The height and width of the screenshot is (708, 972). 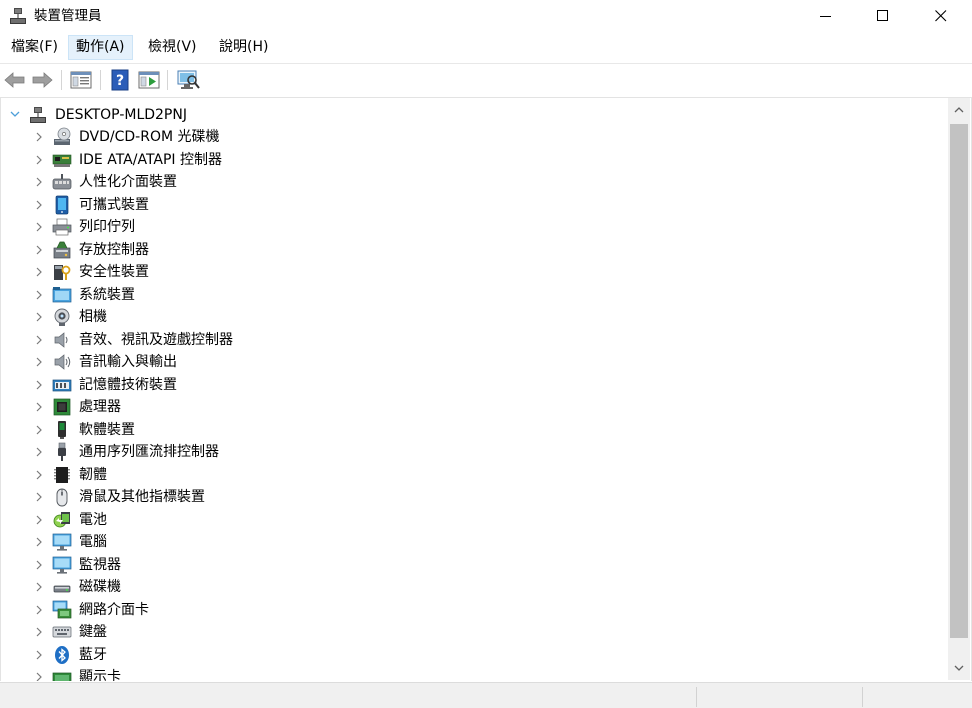 What do you see at coordinates (473, 542) in the screenshot?
I see `tree-item: 電腦` at bounding box center [473, 542].